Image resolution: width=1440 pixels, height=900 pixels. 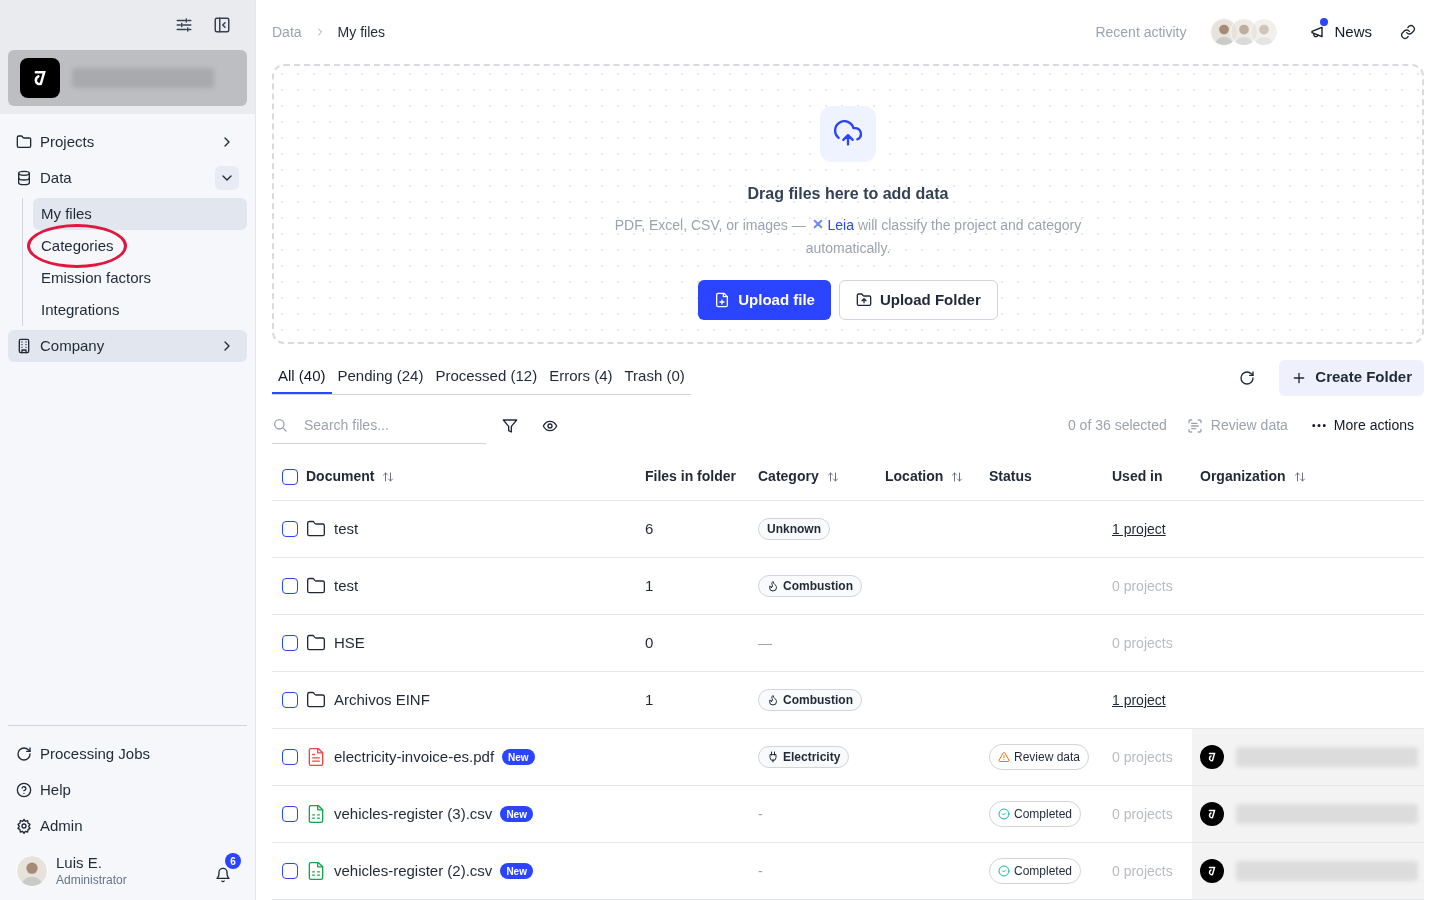 What do you see at coordinates (127, 142) in the screenshot?
I see `nav-item: Projects` at bounding box center [127, 142].